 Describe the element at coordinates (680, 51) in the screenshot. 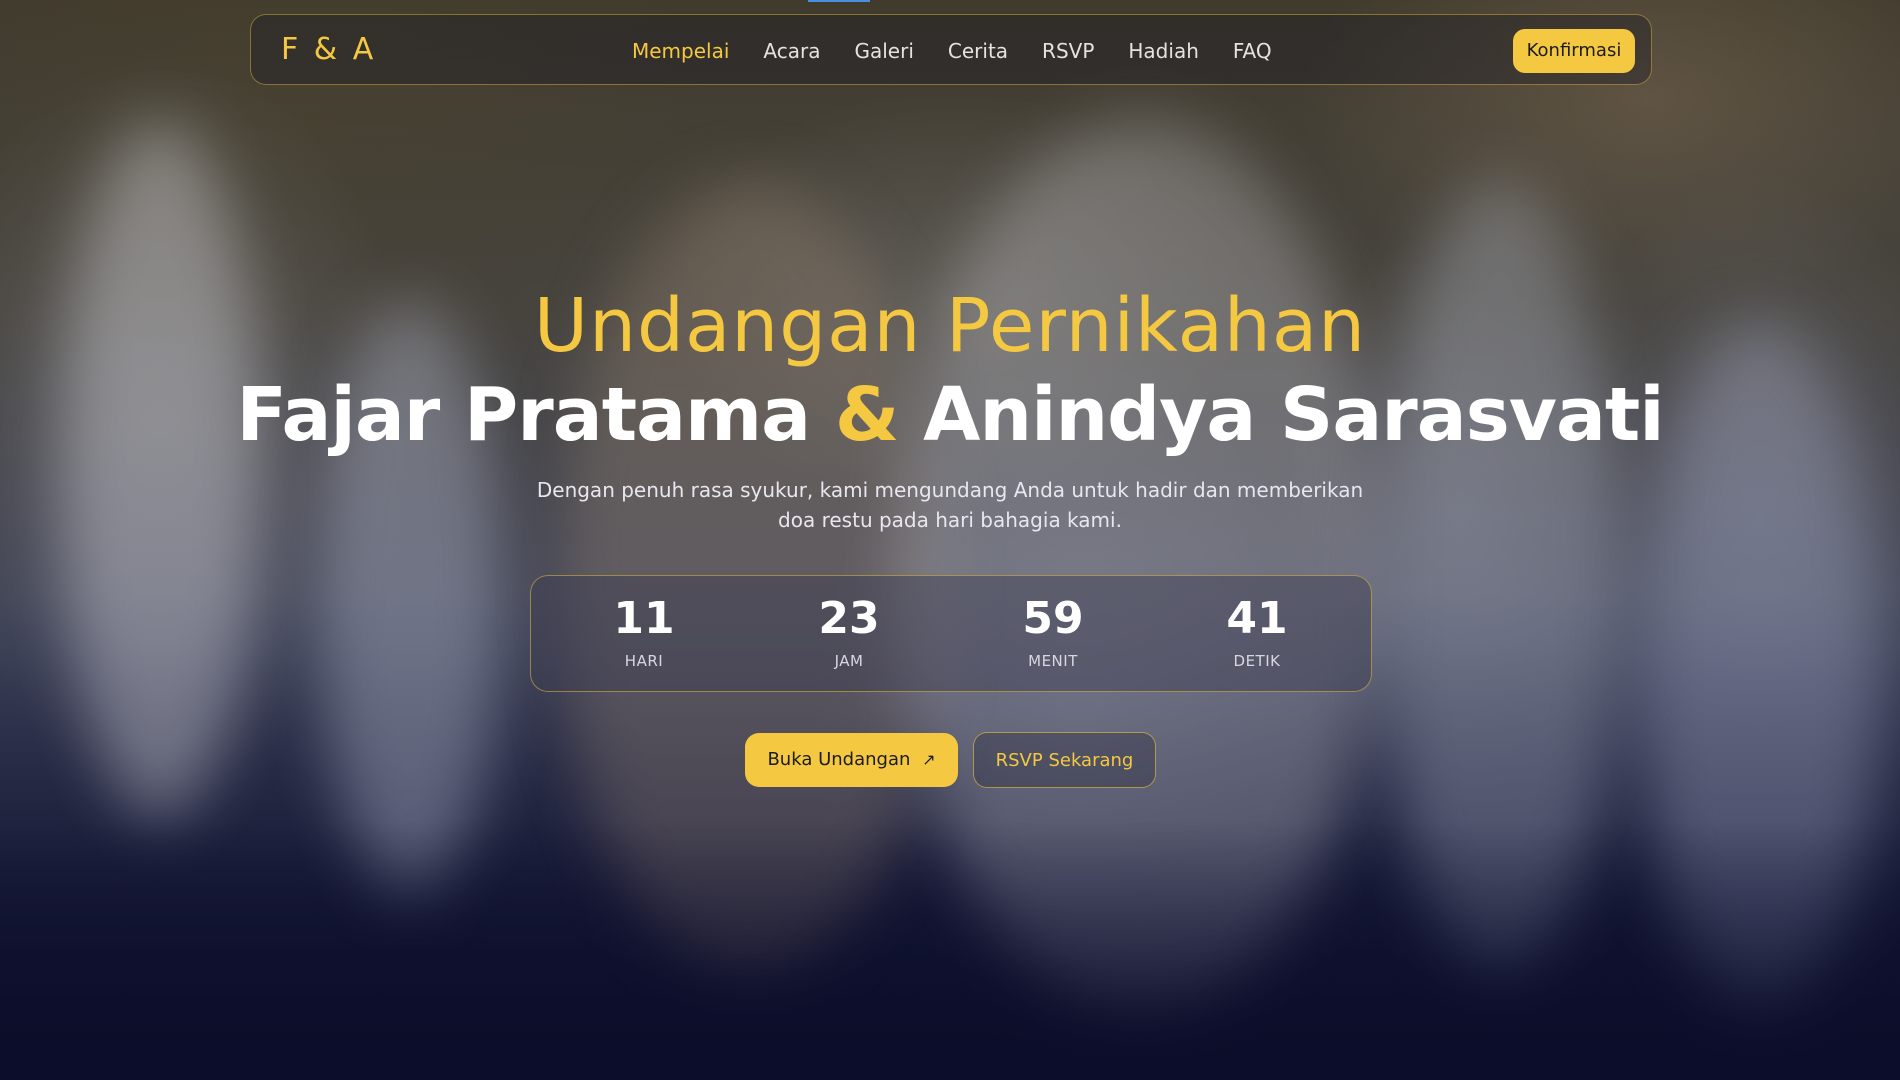

I see `nav-item-mempelai: Mempelai` at that location.